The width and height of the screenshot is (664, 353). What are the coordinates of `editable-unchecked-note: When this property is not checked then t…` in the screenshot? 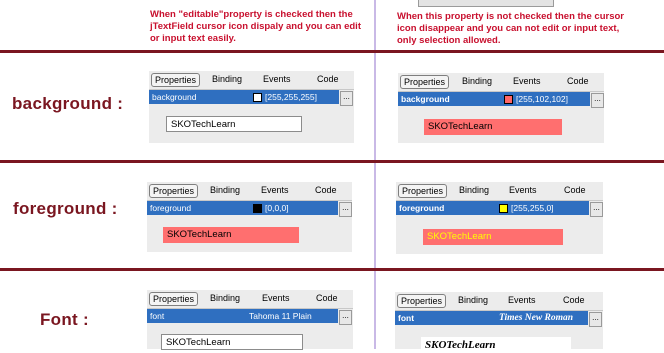 It's located at (510, 28).